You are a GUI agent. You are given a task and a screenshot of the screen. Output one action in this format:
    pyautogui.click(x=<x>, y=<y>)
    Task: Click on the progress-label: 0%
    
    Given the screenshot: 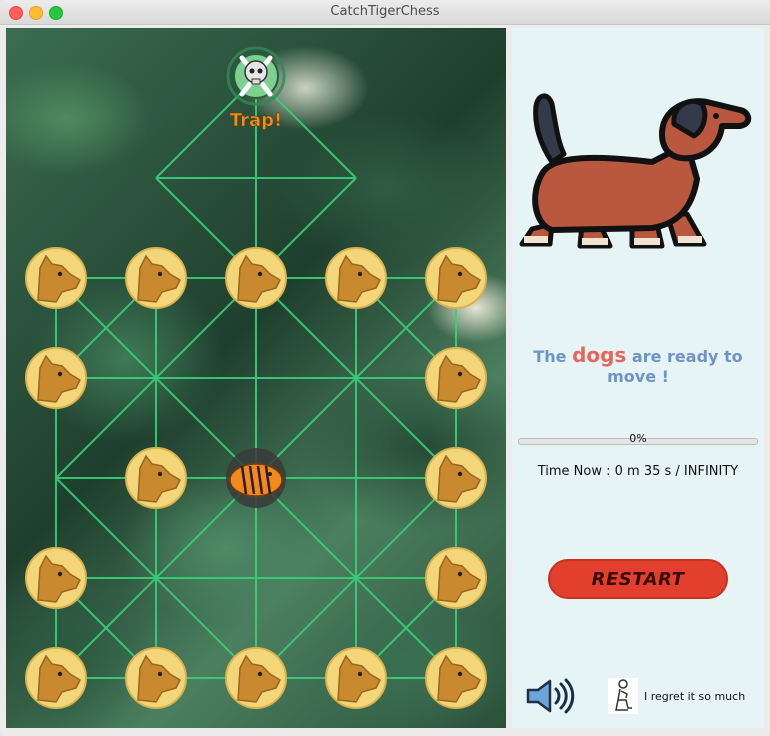 What is the action you would take?
    pyautogui.click(x=638, y=438)
    